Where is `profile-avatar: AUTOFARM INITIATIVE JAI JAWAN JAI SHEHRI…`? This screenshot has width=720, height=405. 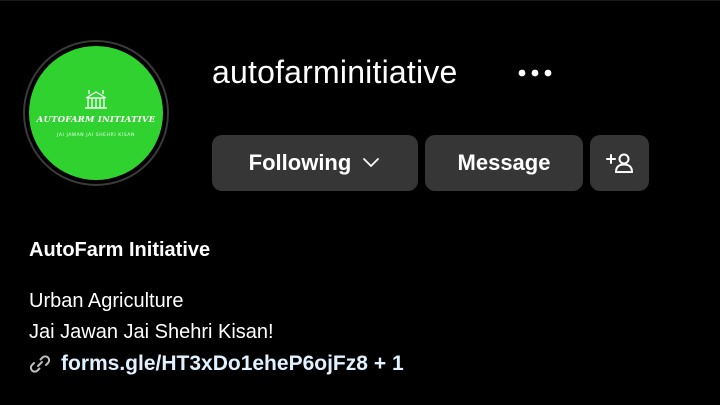
profile-avatar: AUTOFARM INITIATIVE JAI JAWAN JAI SHEHRI… is located at coordinates (96, 113).